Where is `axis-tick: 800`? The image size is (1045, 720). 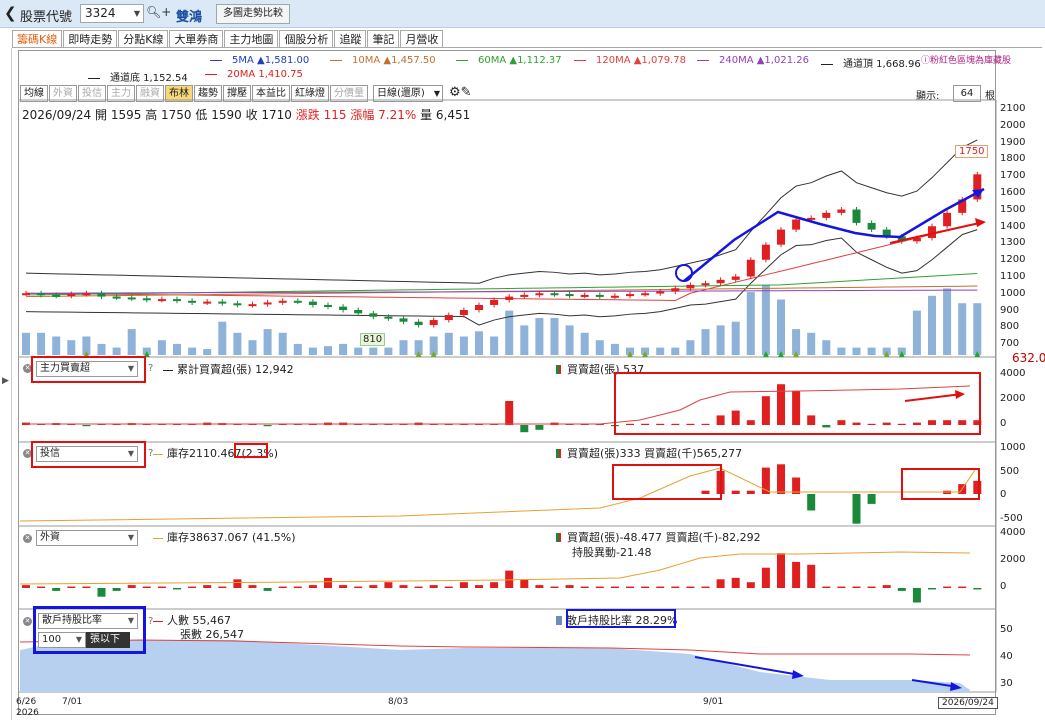
axis-tick: 800 is located at coordinates (1010, 327).